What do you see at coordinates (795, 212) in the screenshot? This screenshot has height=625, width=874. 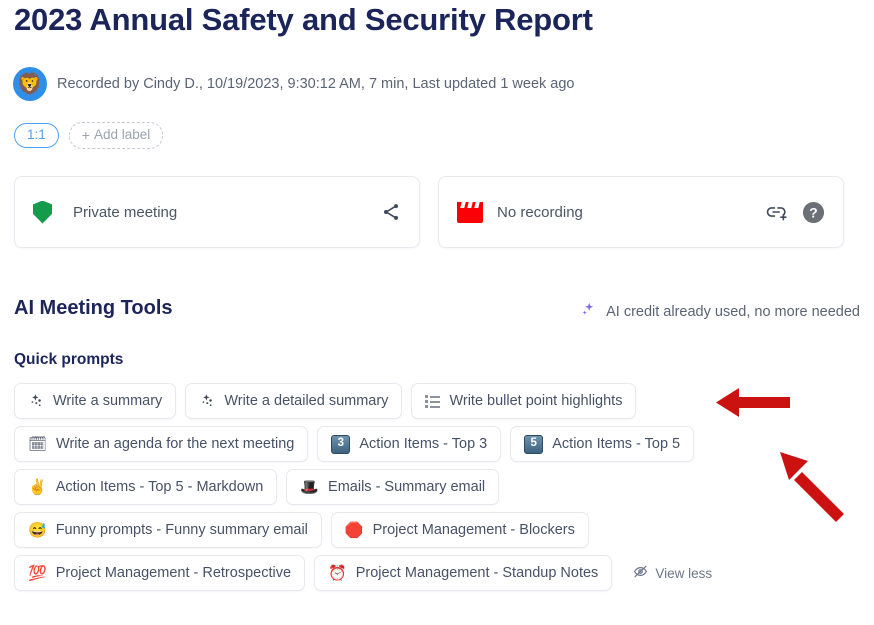 I see `no-recording-actions: ?` at bounding box center [795, 212].